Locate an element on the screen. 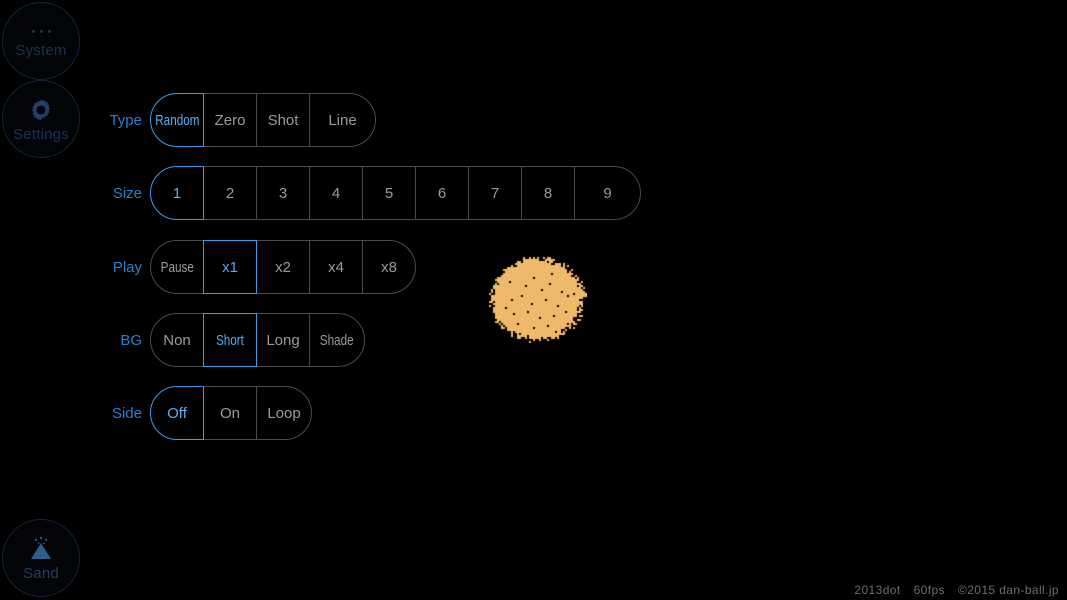 Image resolution: width=1067 pixels, height=600 pixels. seg-button-type-shot: Shot is located at coordinates (283, 120).